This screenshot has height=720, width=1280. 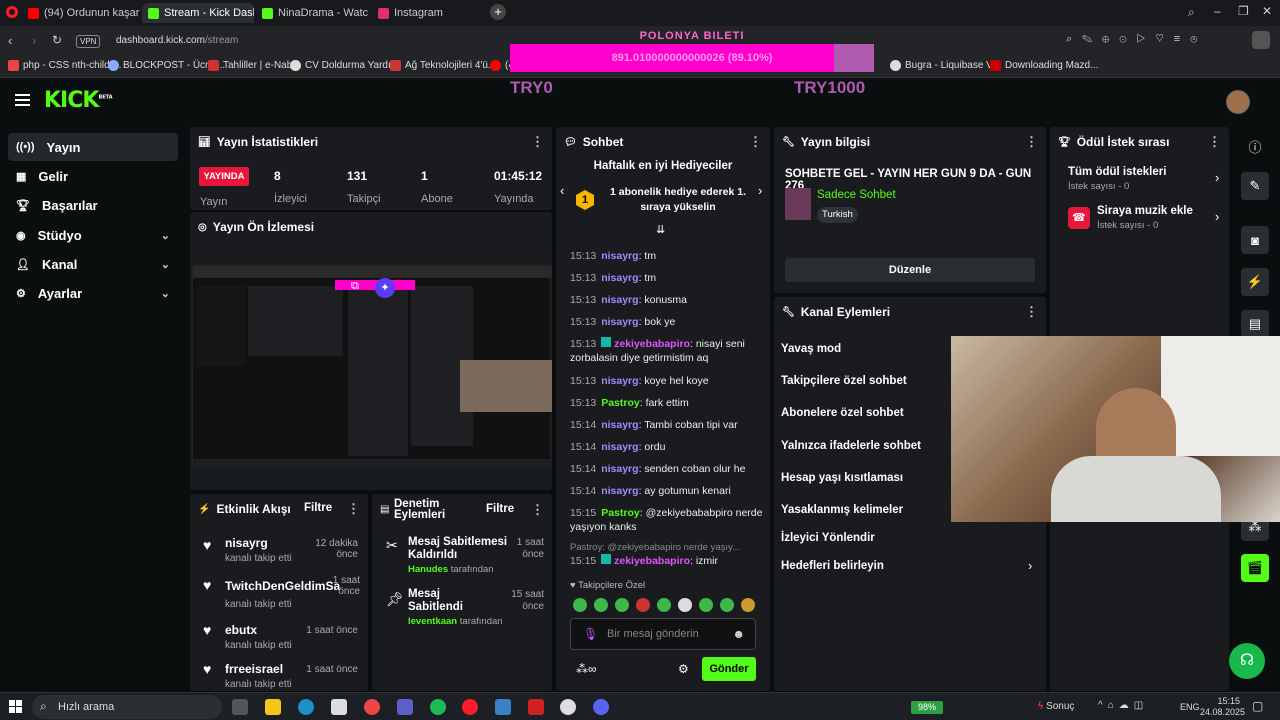 What do you see at coordinates (346, 65) in the screenshot?
I see `bookmark-item: CV Doldurma Yardımı` at bounding box center [346, 65].